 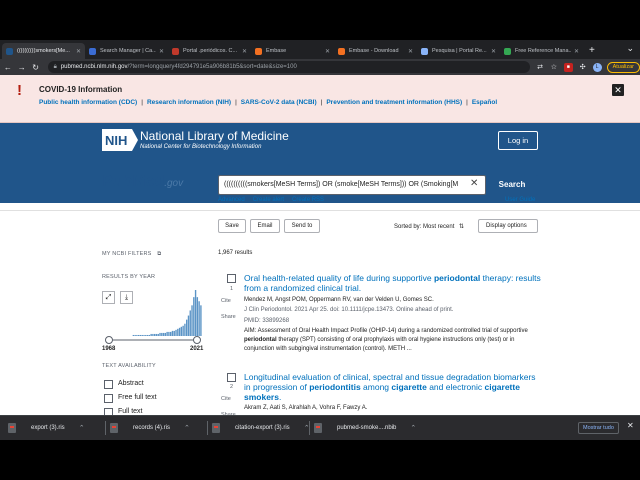 What do you see at coordinates (131, 254) in the screenshot?
I see `my-ncbi-filters-heading: MY NCBI FILTERS ⧉` at bounding box center [131, 254].